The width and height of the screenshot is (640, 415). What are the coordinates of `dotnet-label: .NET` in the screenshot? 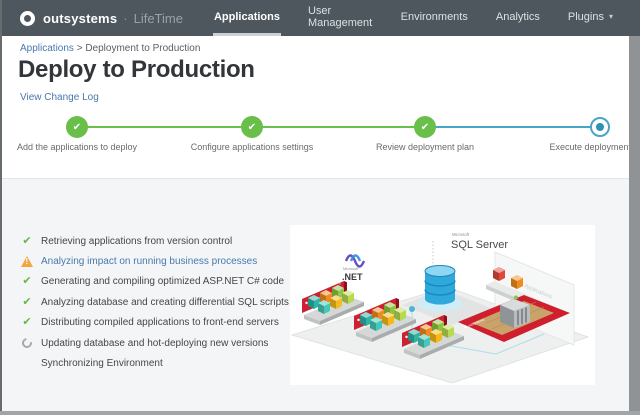 It's located at (352, 277).